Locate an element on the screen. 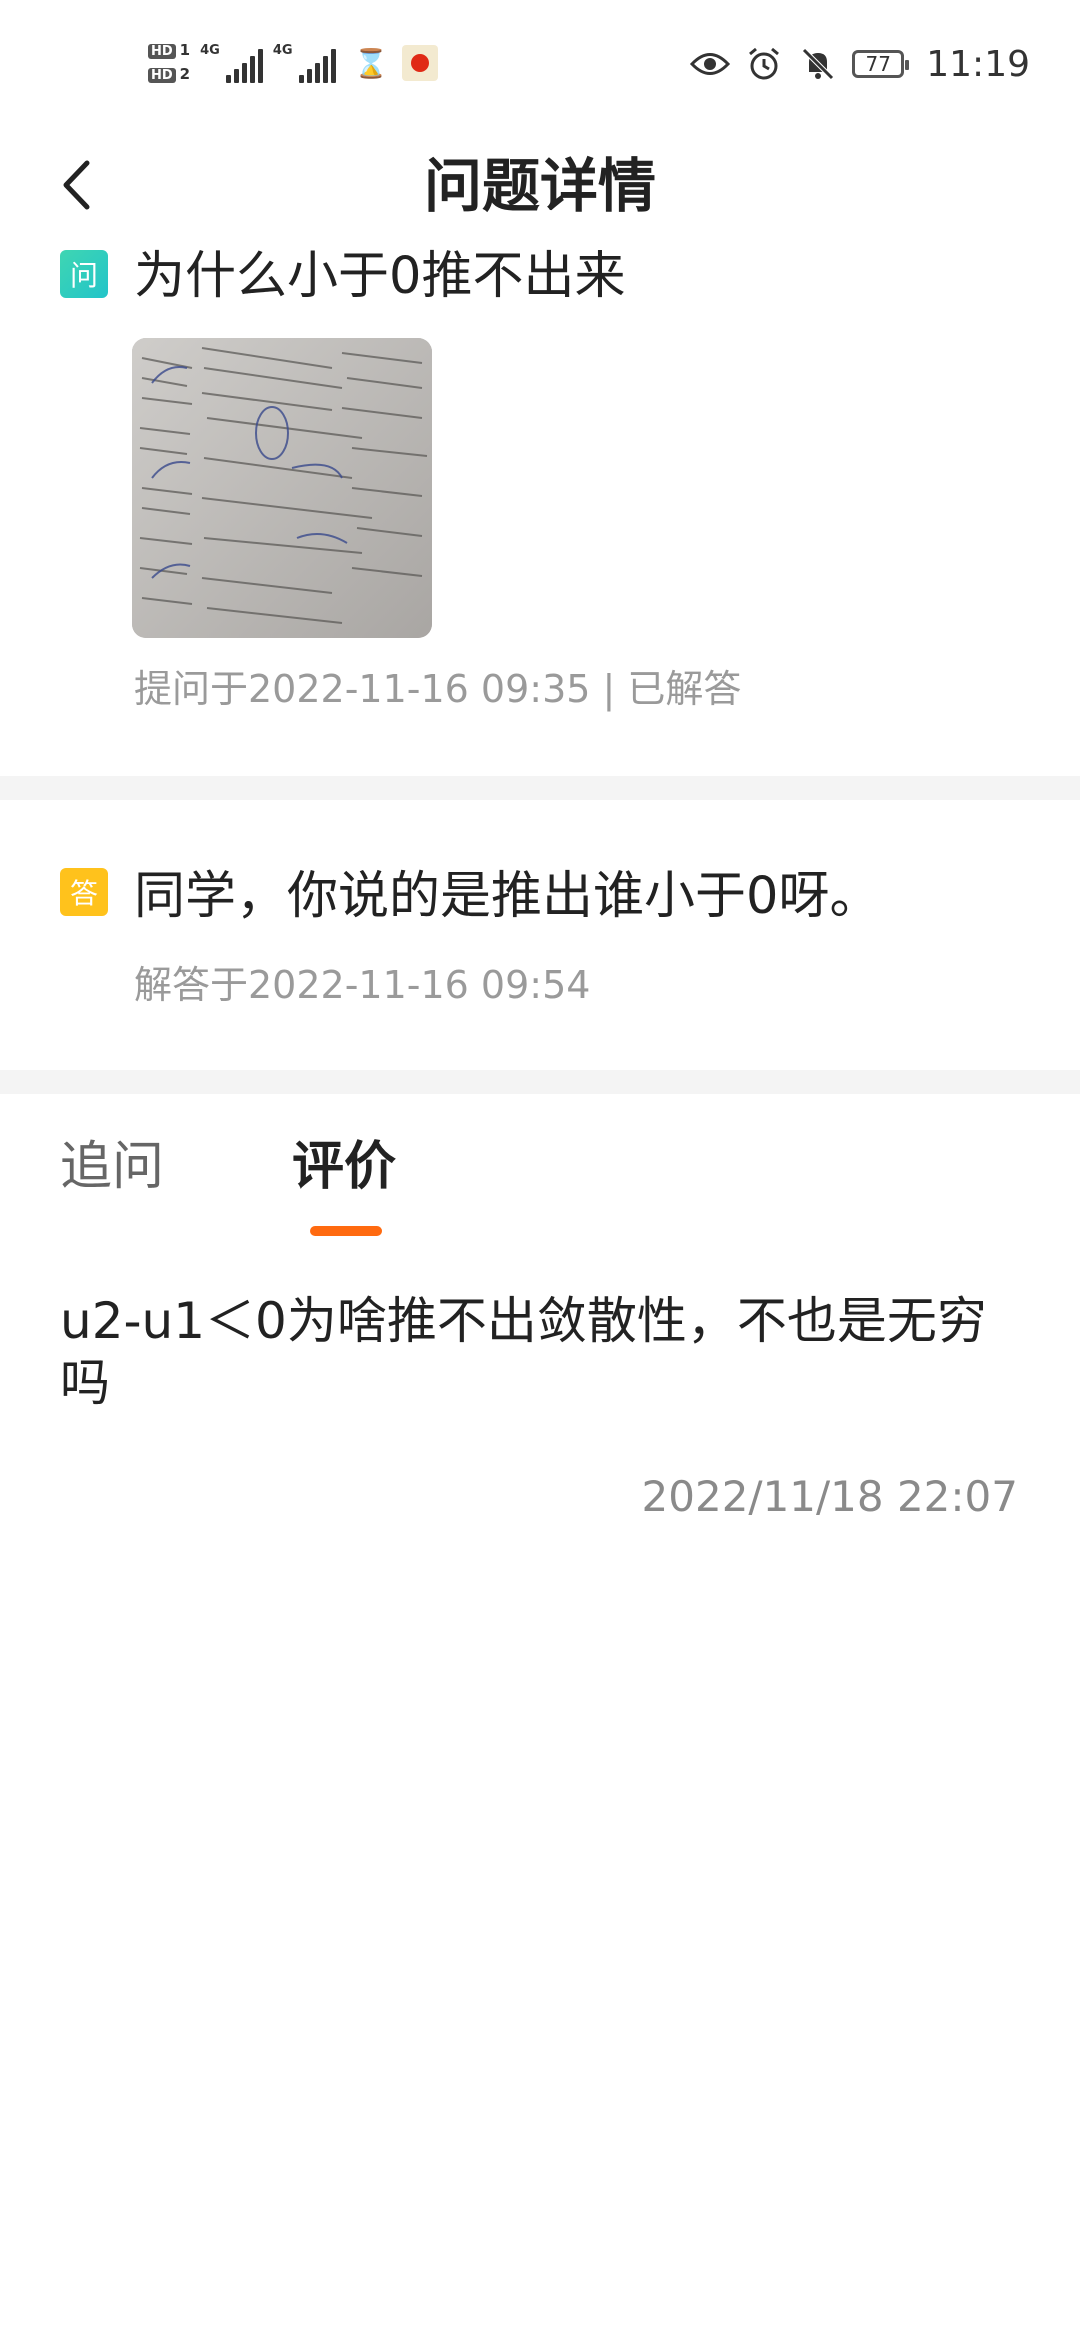 Image resolution: width=1080 pixels, height=2340 pixels. hd2-badge: HD is located at coordinates (162, 75).